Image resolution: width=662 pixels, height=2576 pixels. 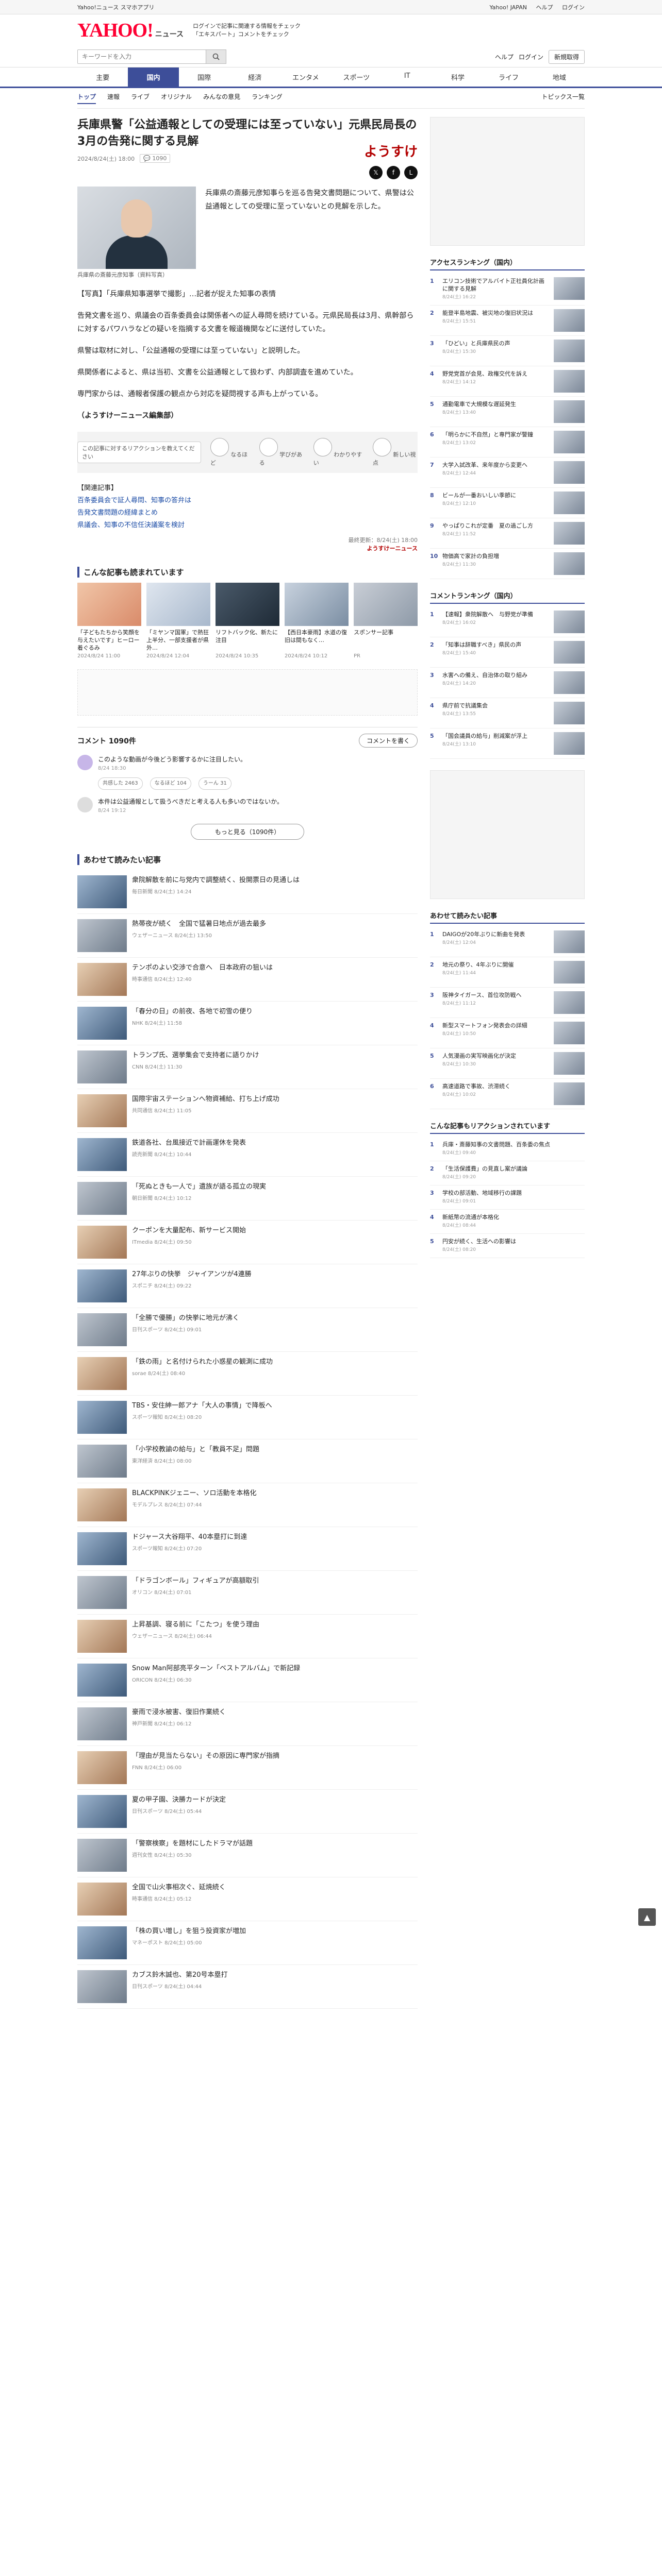 What do you see at coordinates (248, 980) in the screenshot?
I see `news-list-item: テンポのよい交渉で合意へ 日本政府の狙いは 時事通信 8/24(土) 12:40` at bounding box center [248, 980].